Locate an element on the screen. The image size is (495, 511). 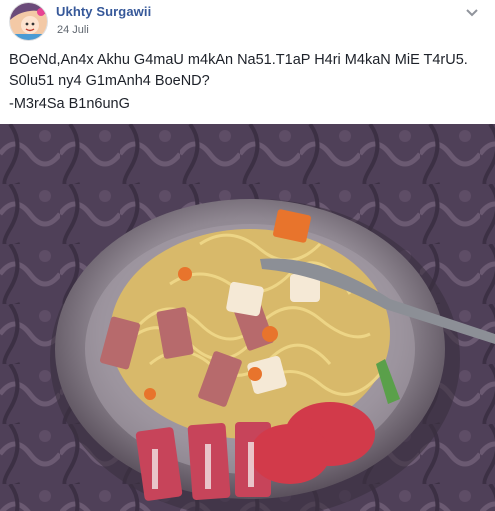
post-header: Ukhty Surgawii 24 Juli is located at coordinates (247, 20).